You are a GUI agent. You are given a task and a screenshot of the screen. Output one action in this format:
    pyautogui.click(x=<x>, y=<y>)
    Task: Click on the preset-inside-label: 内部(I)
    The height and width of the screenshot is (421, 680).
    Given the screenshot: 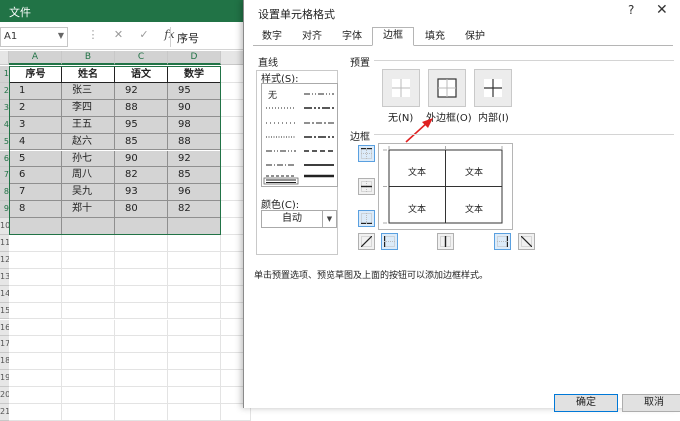 What is the action you would take?
    pyautogui.click(x=493, y=116)
    